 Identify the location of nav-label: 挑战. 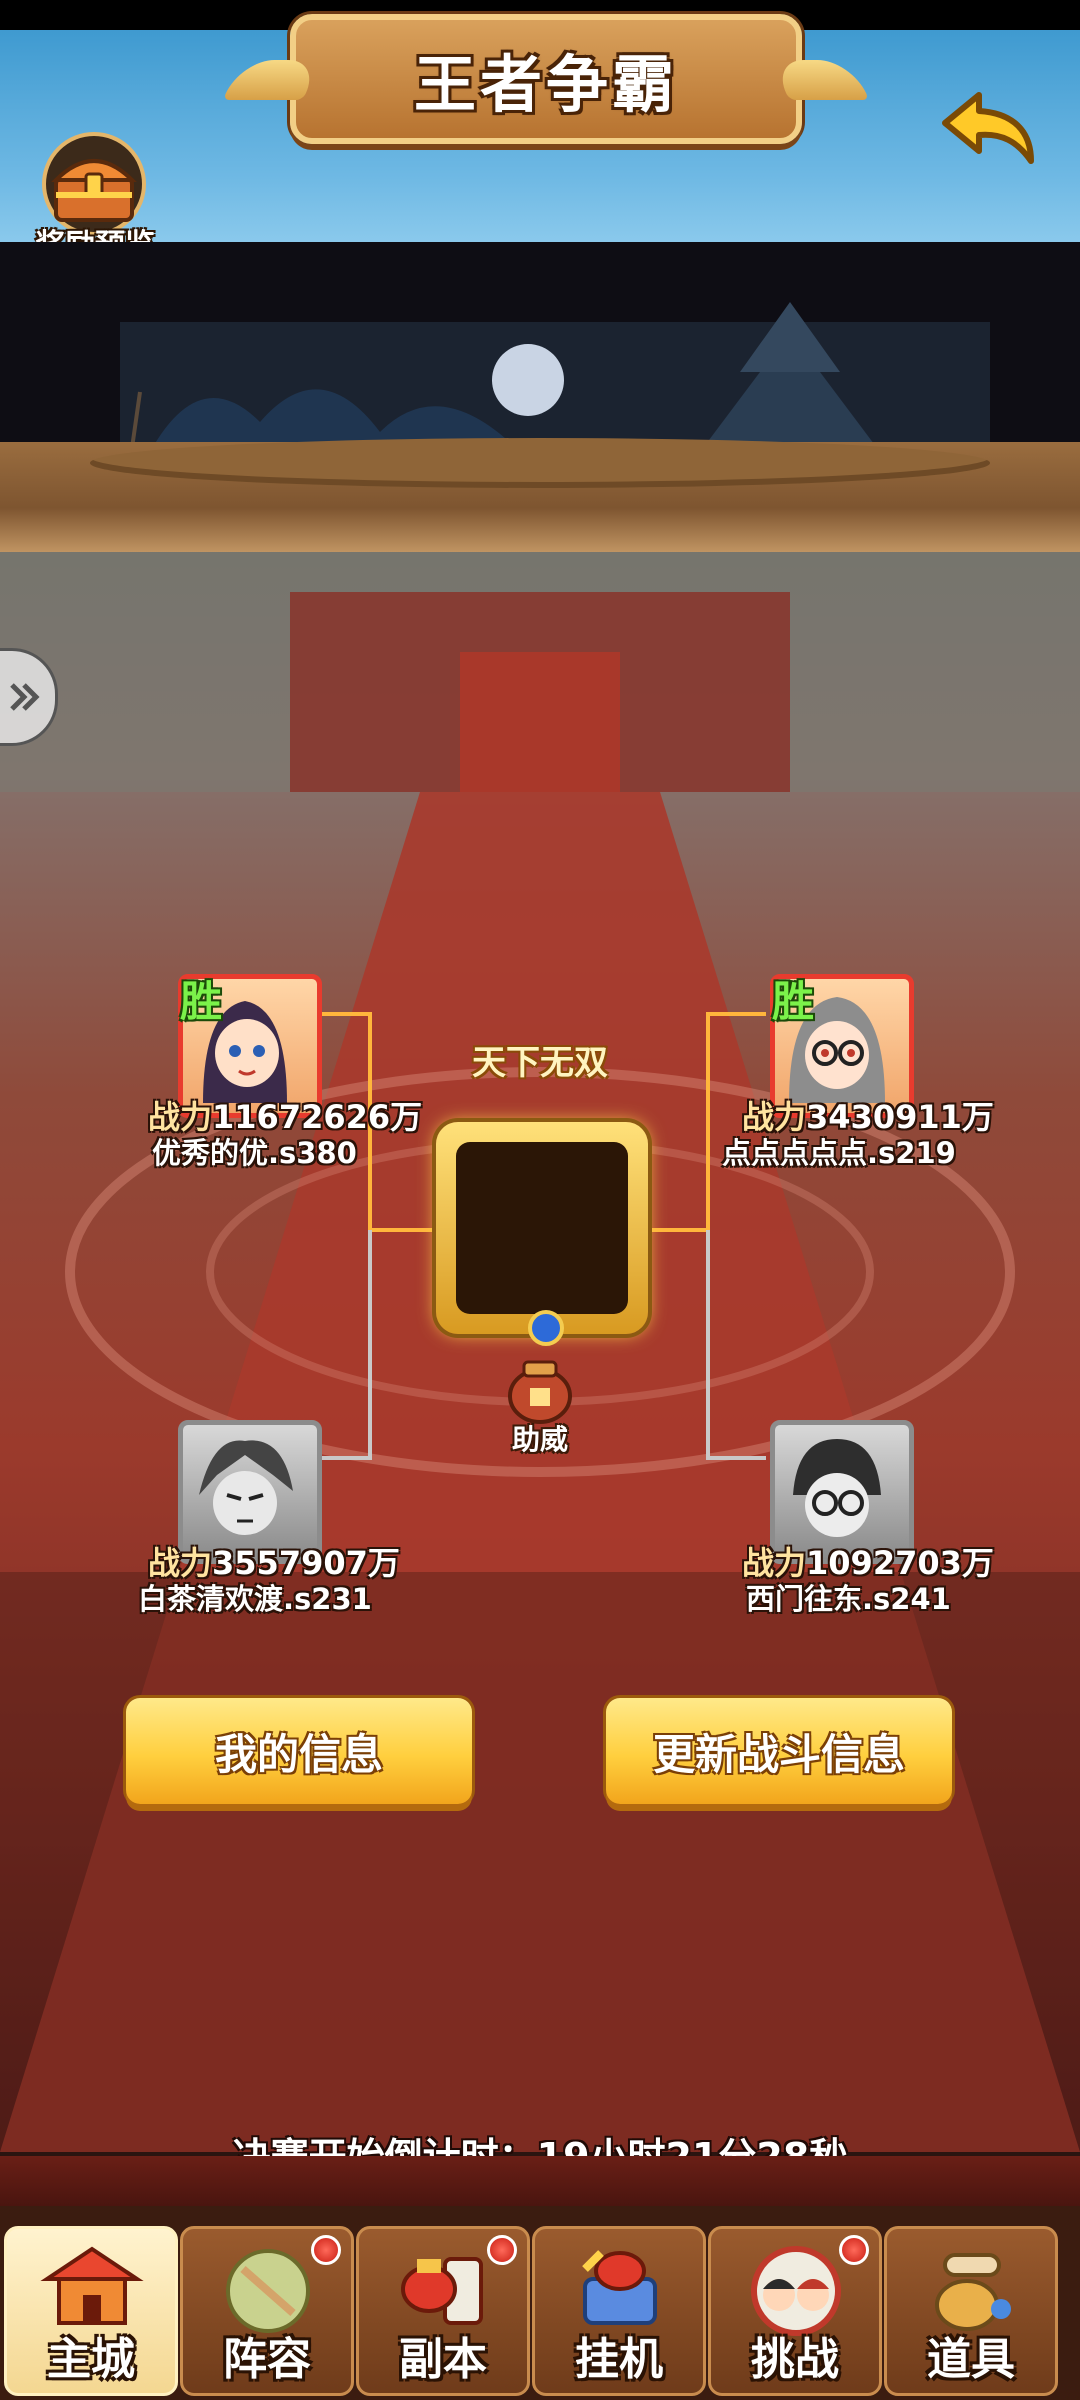
(795, 2359).